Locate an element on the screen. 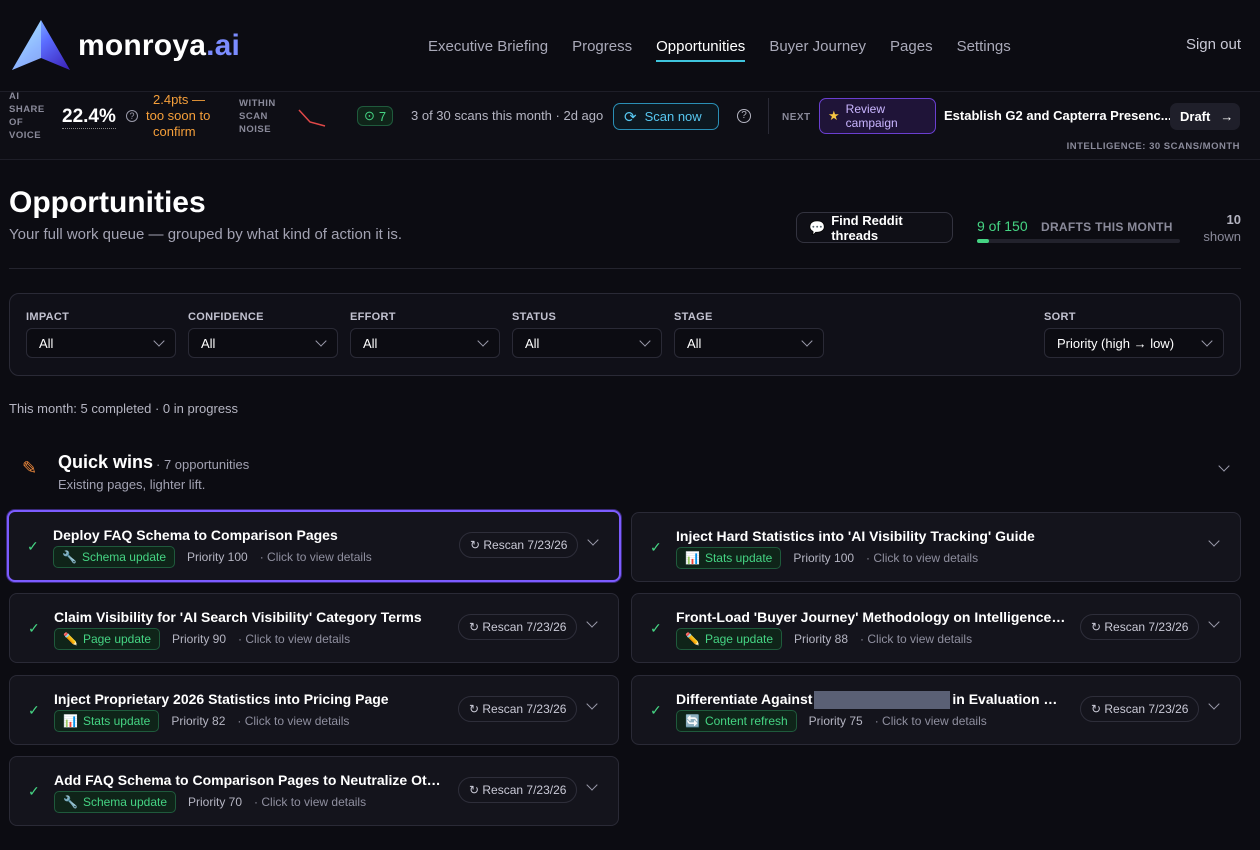  find-reddit-threads-button: 💬 Find Reddit threads is located at coordinates (874, 227).